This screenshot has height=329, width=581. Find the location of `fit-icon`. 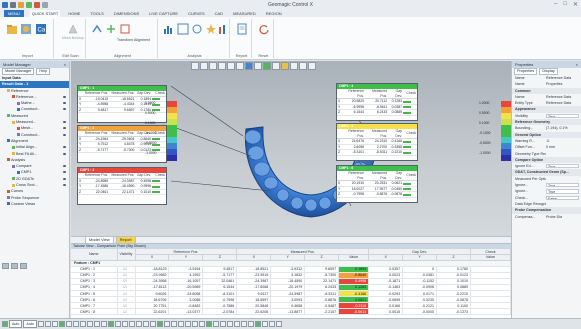

fit-icon is located at coordinates (264, 324).